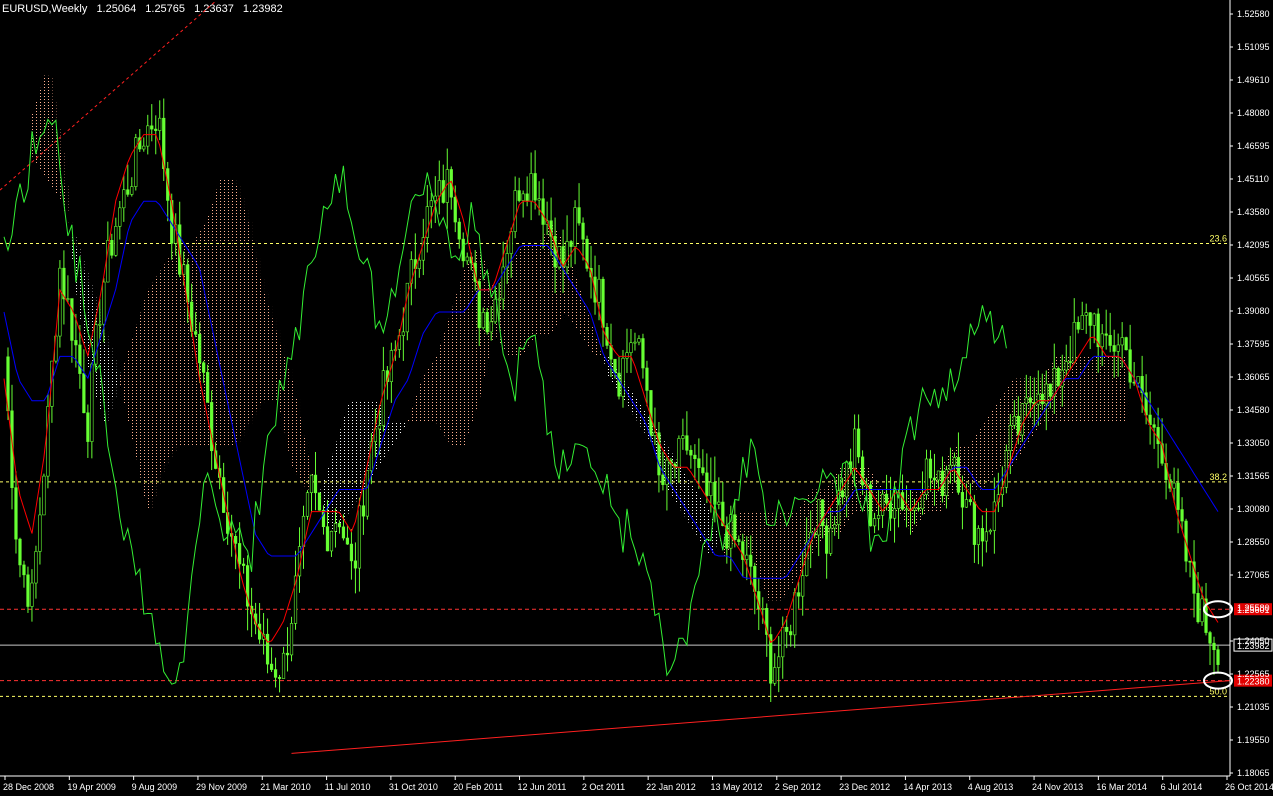 Image resolution: width=1273 pixels, height=796 pixels. I want to click on y-tick-label: 1.30080, so click(1253, 509).